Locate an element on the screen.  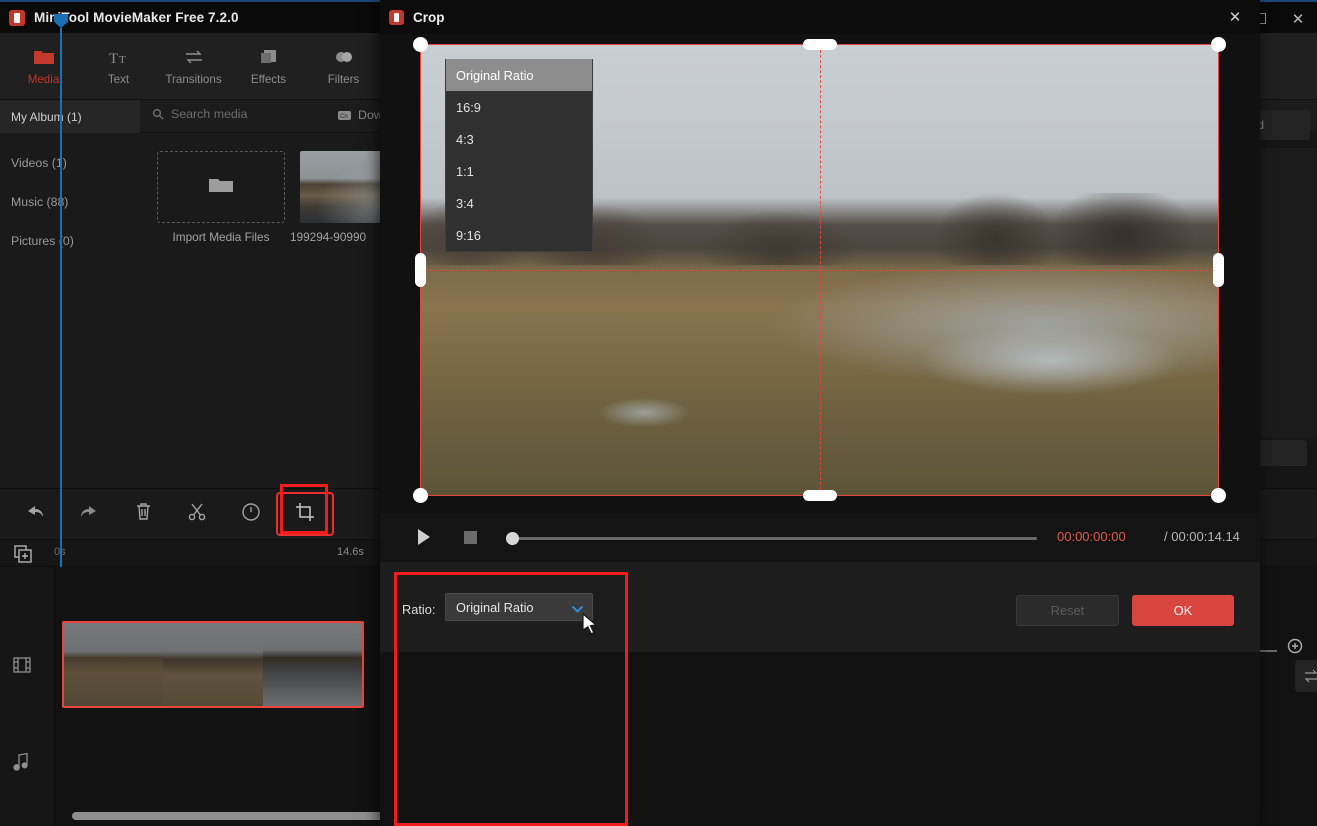
ribbon-tab-effects: Effects is located at coordinates (268, 66).